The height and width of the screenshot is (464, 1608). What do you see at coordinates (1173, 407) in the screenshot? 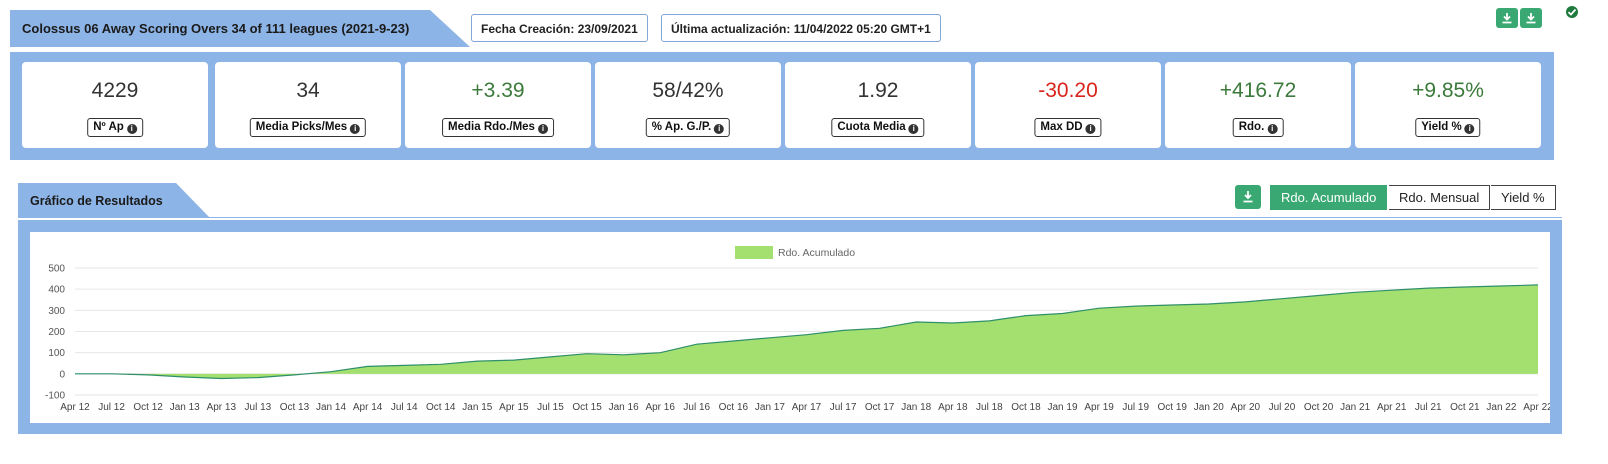
I see `x-tick-label: Oct 19` at bounding box center [1173, 407].